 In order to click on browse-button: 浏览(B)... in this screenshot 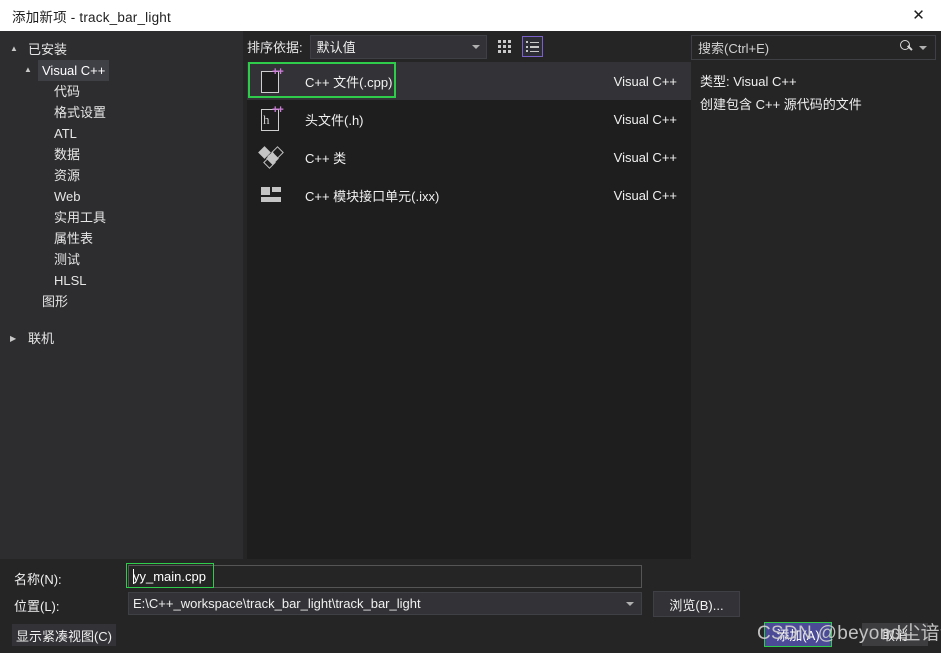, I will do `click(696, 604)`.